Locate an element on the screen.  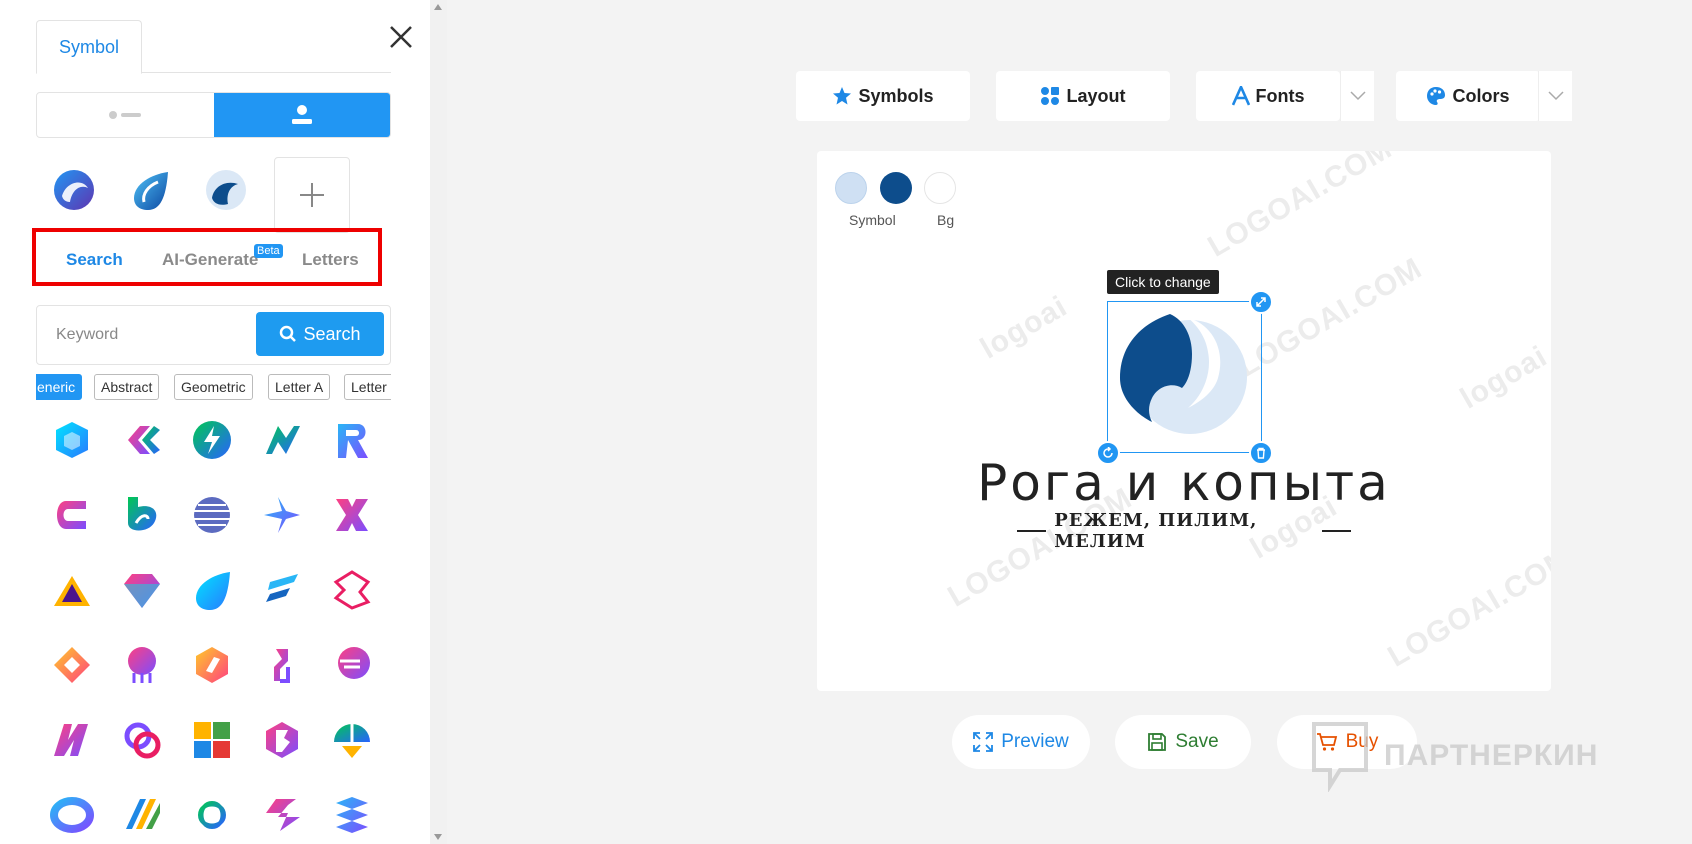
slogan-row: РЕЖЕМ, ПИЛИМ, МЕЛИМ is located at coordinates (1184, 531).